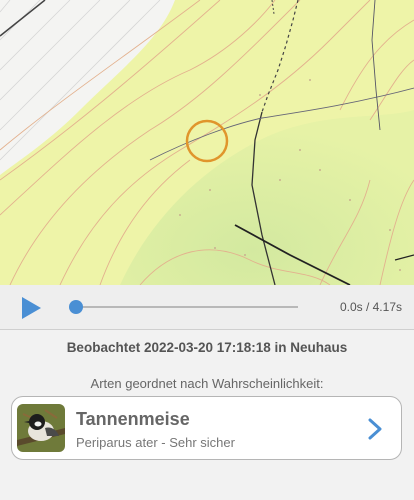  I want to click on species-scientific-confidence: Periparus ater - Sehr sicher, so click(155, 442).